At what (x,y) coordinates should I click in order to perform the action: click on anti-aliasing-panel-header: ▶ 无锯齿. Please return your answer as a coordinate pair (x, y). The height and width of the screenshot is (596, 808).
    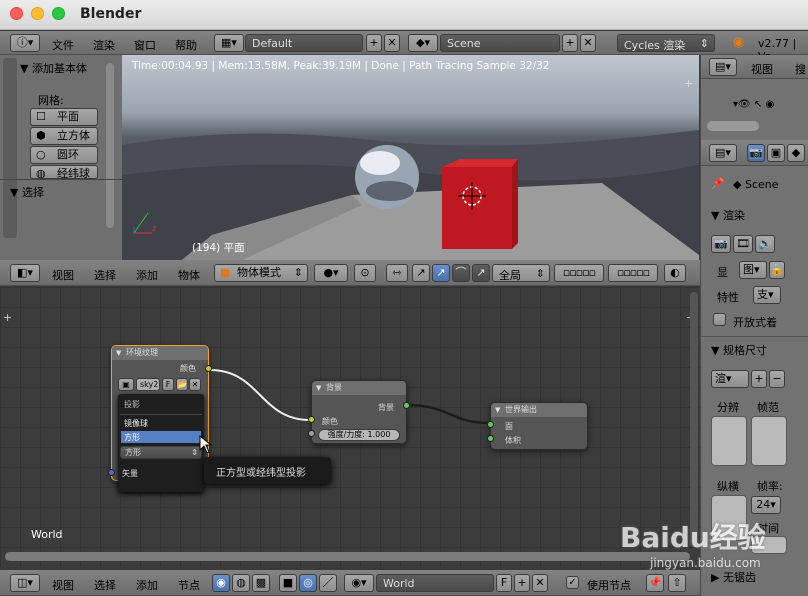
    Looking at the image, I should click on (733, 577).